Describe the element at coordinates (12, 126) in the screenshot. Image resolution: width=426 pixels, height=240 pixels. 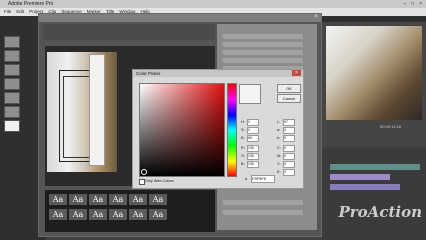
I see `ellipse-tool-button` at that location.